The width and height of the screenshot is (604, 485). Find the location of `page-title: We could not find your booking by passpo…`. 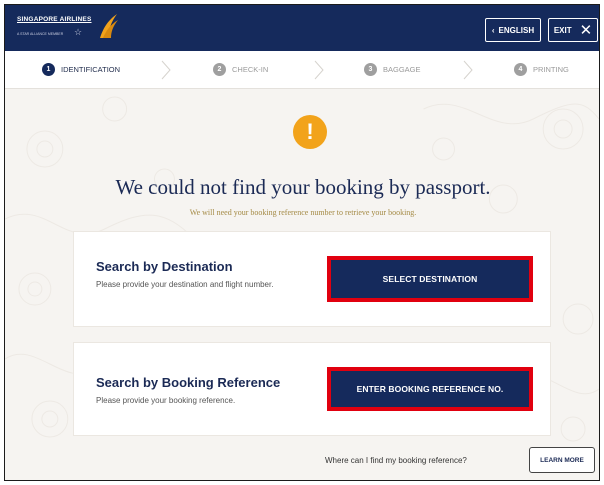

page-title: We could not find your booking by passpo… is located at coordinates (303, 187).